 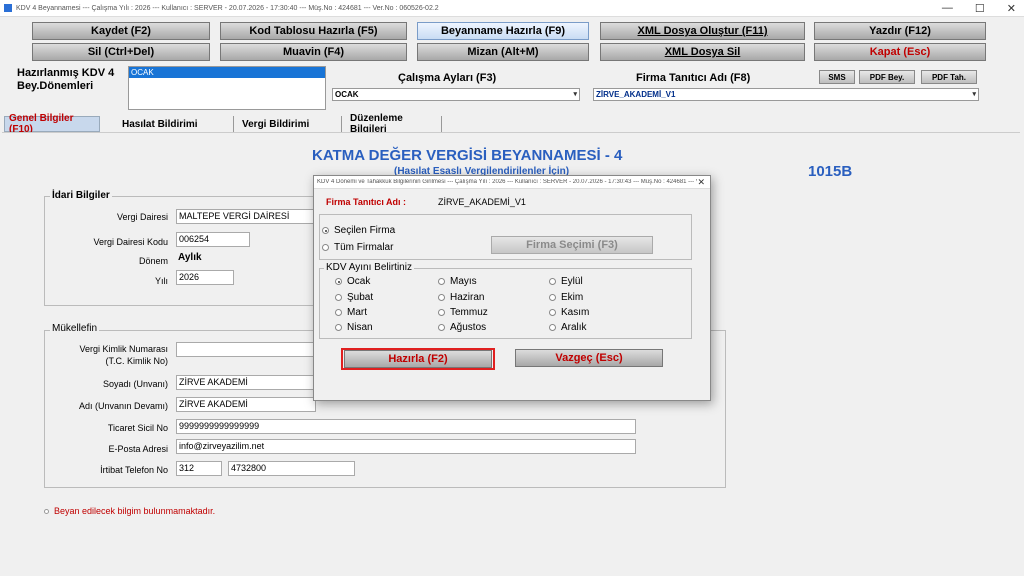 What do you see at coordinates (900, 52) in the screenshot?
I see `close-button: Kapat (Esc)` at bounding box center [900, 52].